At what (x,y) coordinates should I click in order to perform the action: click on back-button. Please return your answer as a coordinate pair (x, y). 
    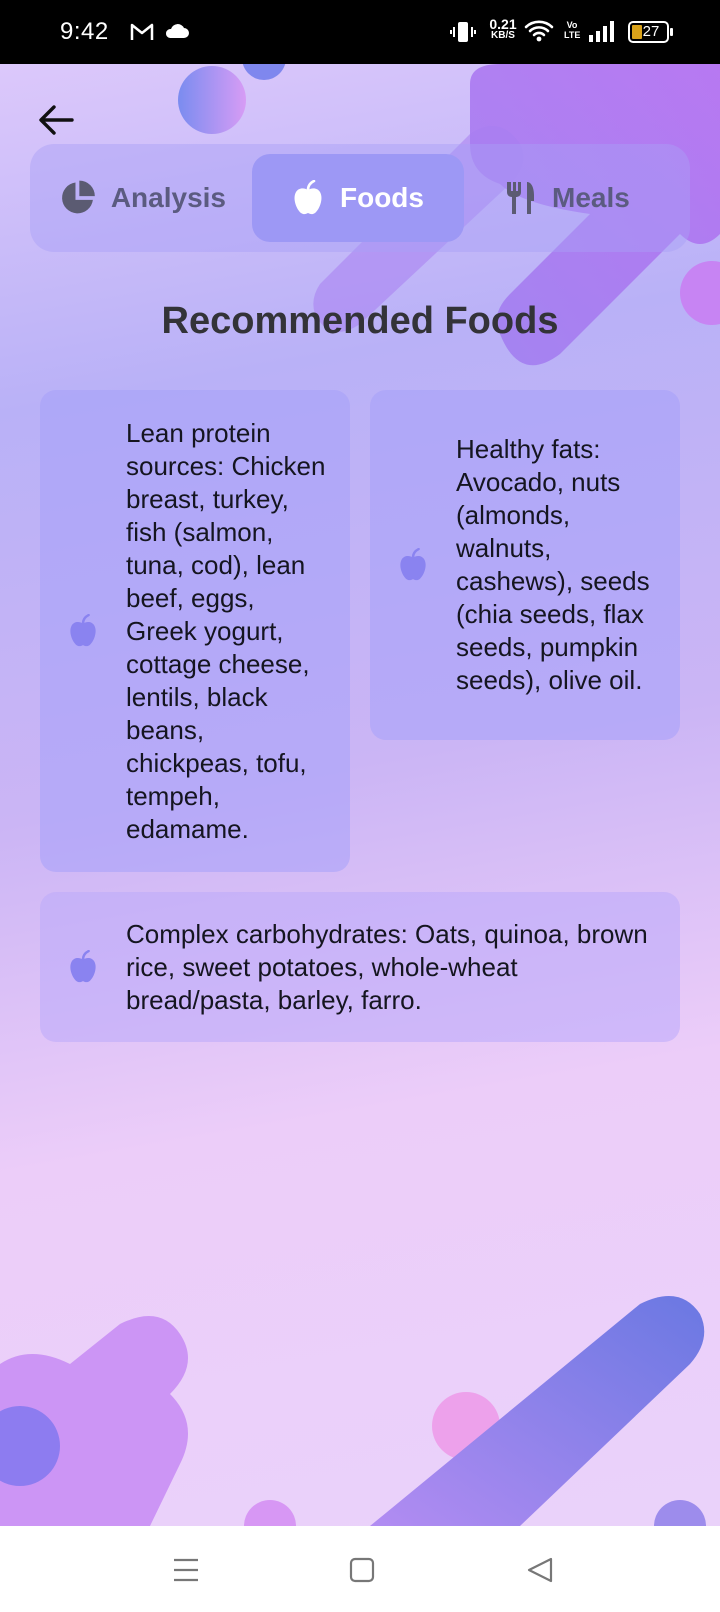
    Looking at the image, I should click on (56, 120).